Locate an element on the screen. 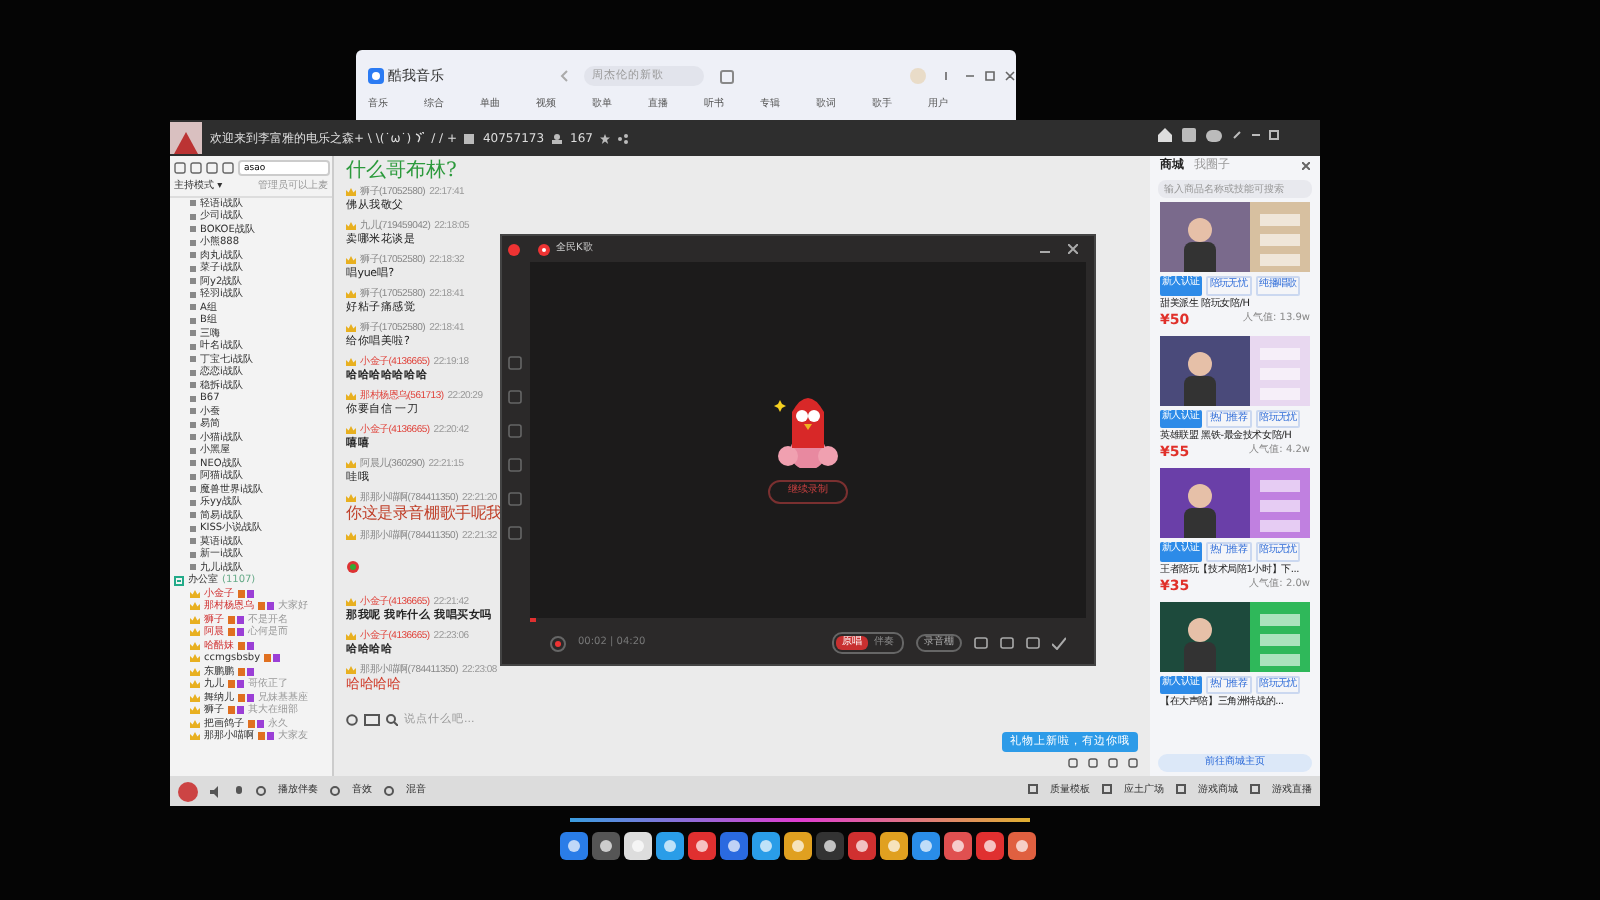 The image size is (1600, 900). check-icon is located at coordinates (1059, 643).